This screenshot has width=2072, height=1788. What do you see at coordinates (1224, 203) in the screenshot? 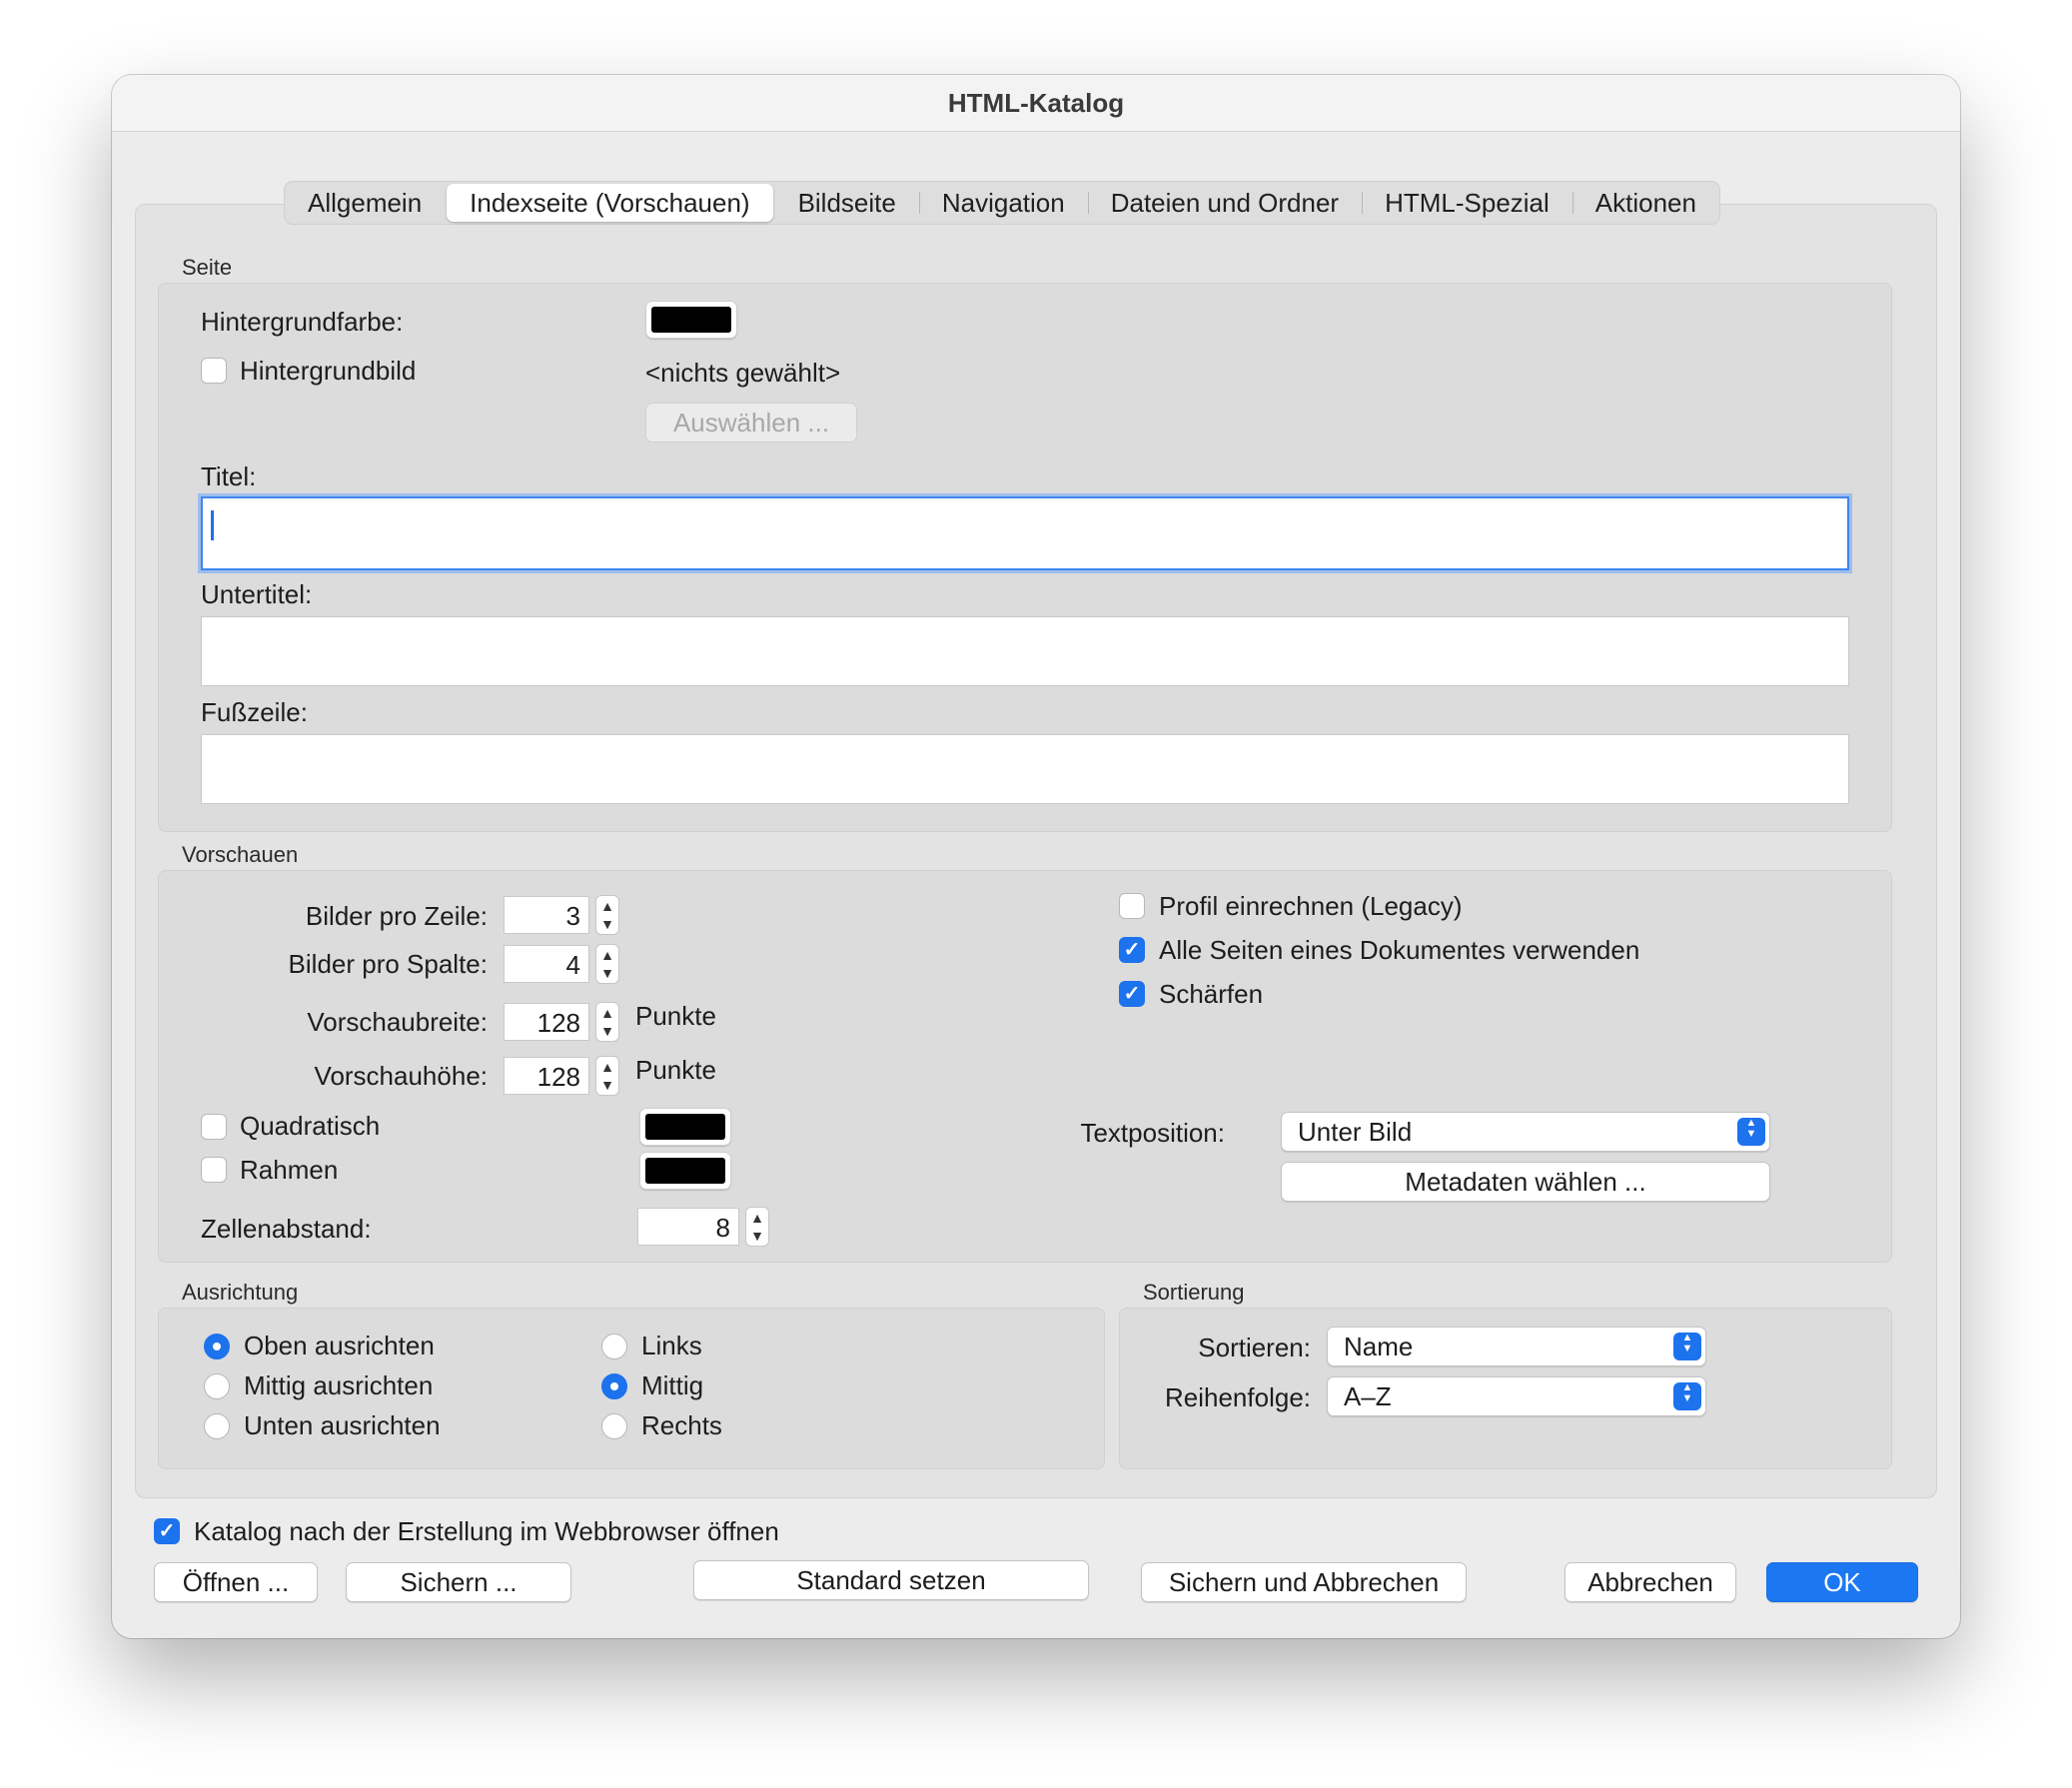
I see `tab-dateien-und-ordner: Dateien und Ordner` at bounding box center [1224, 203].